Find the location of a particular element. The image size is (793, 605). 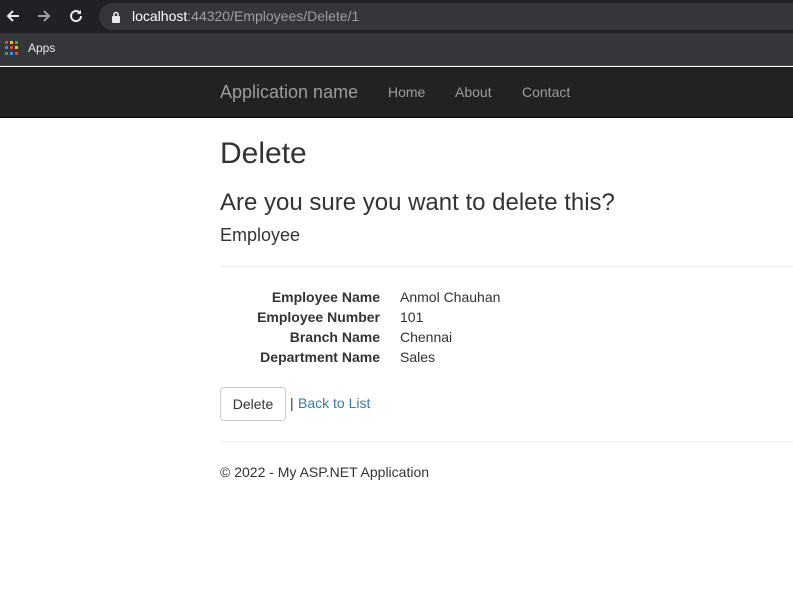

bookmarks-bar: Apps is located at coordinates (396, 49).